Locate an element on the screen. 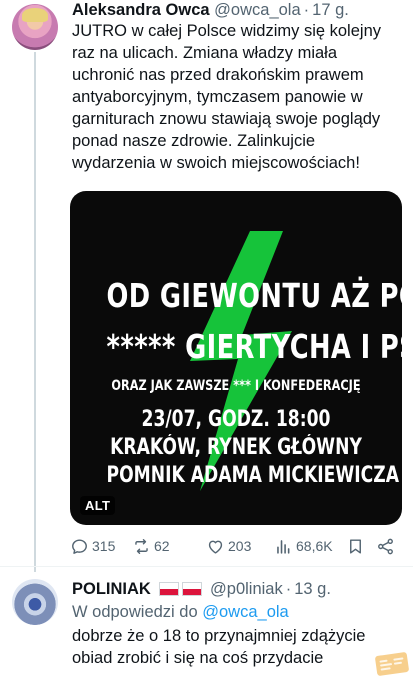 This screenshot has height=680, width=413. tweet-header: POLINIAK @p0liniak · 13 g. is located at coordinates (201, 590).